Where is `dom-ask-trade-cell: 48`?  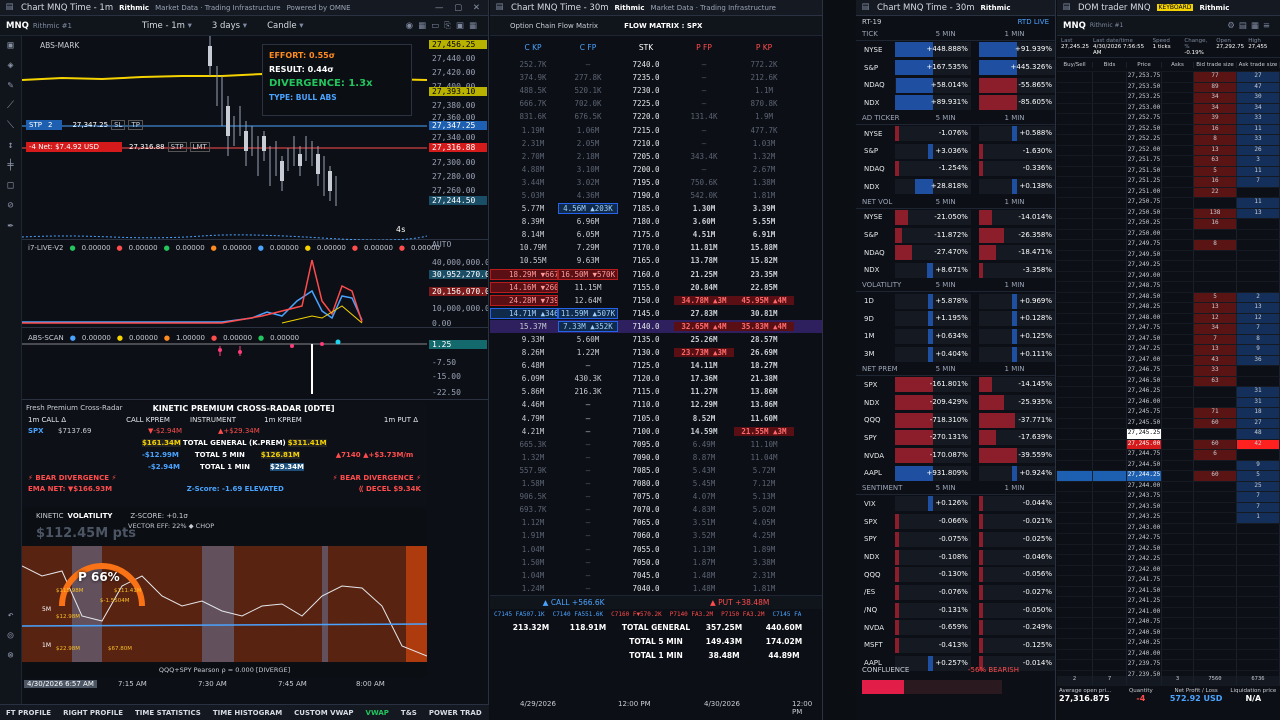 dom-ask-trade-cell: 48 is located at coordinates (1258, 434).